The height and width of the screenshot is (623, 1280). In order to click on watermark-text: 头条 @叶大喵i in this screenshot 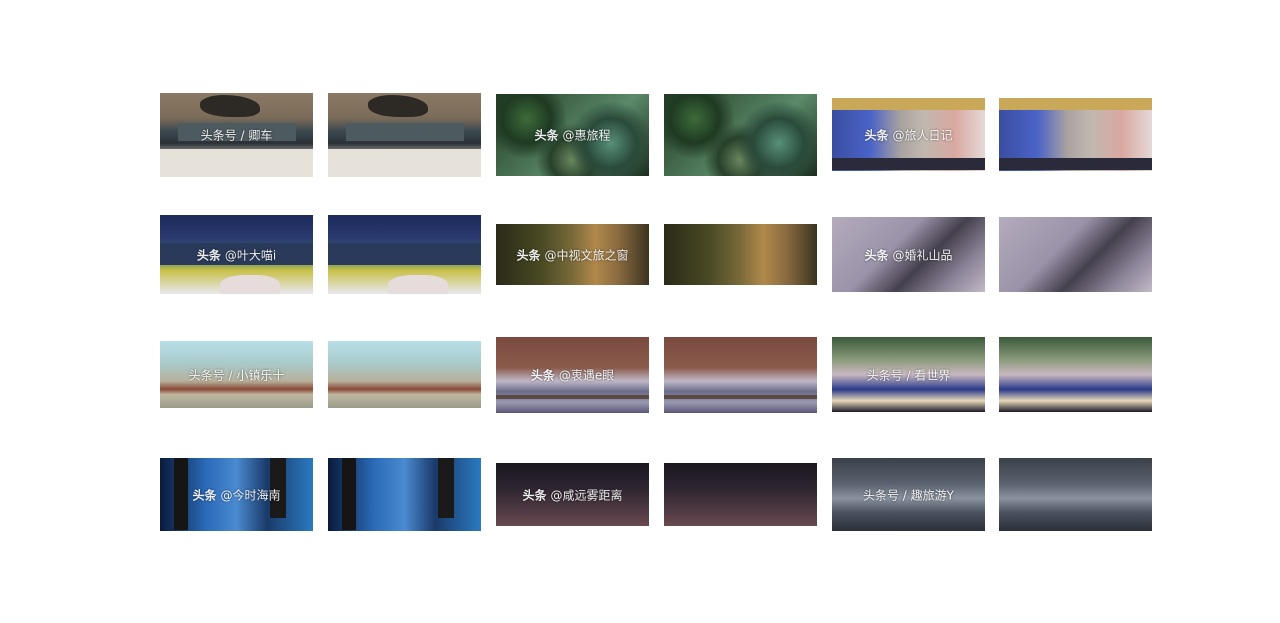, I will do `click(236, 254)`.